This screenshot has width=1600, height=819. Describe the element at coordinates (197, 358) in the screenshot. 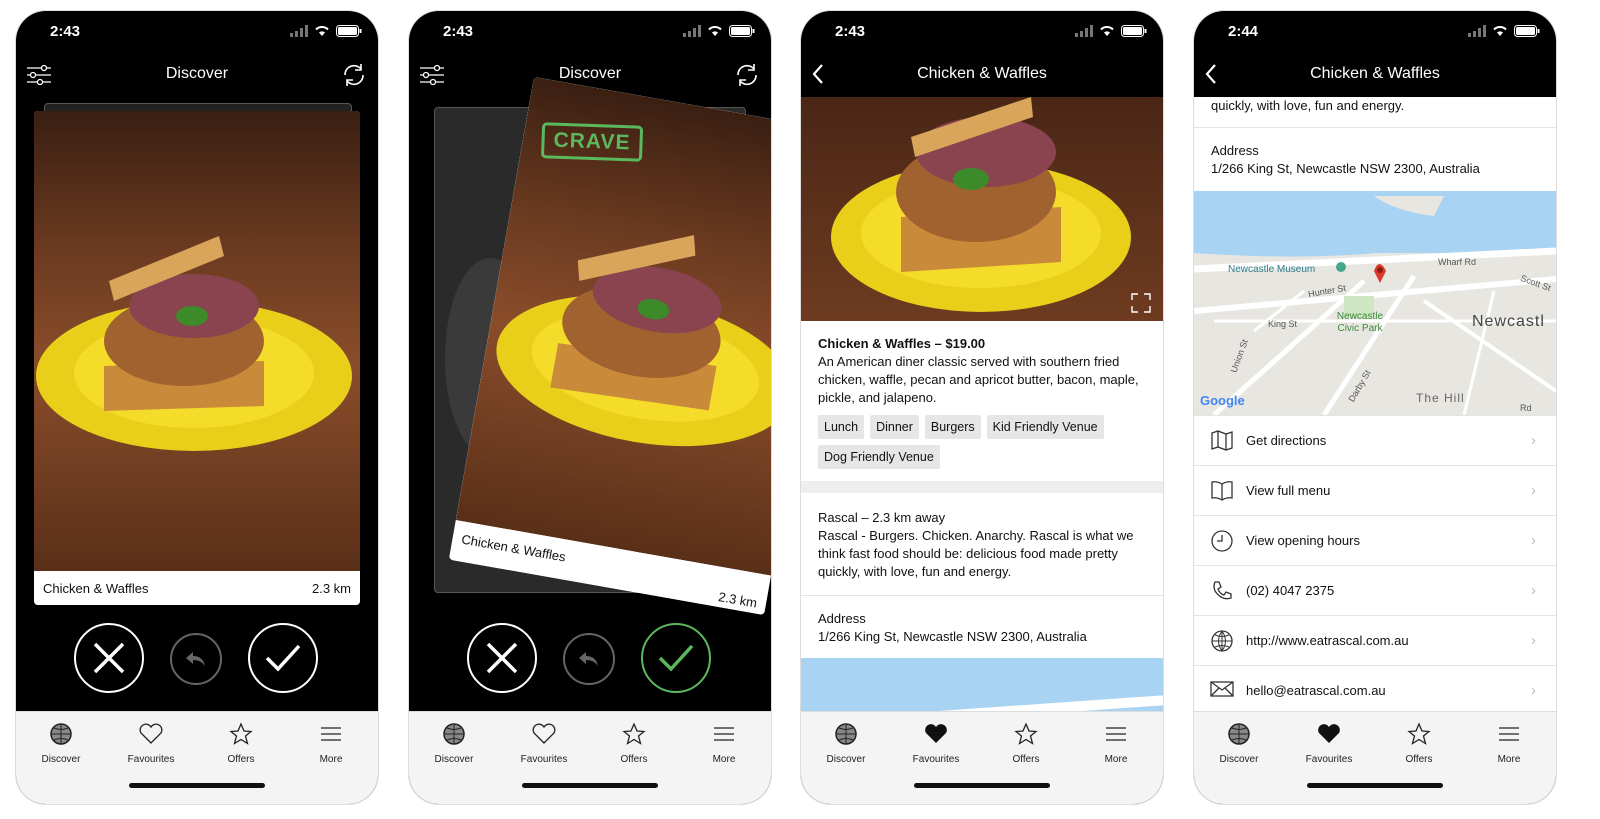

I see `food-card: Chicken & Waffles 2.3 km` at that location.